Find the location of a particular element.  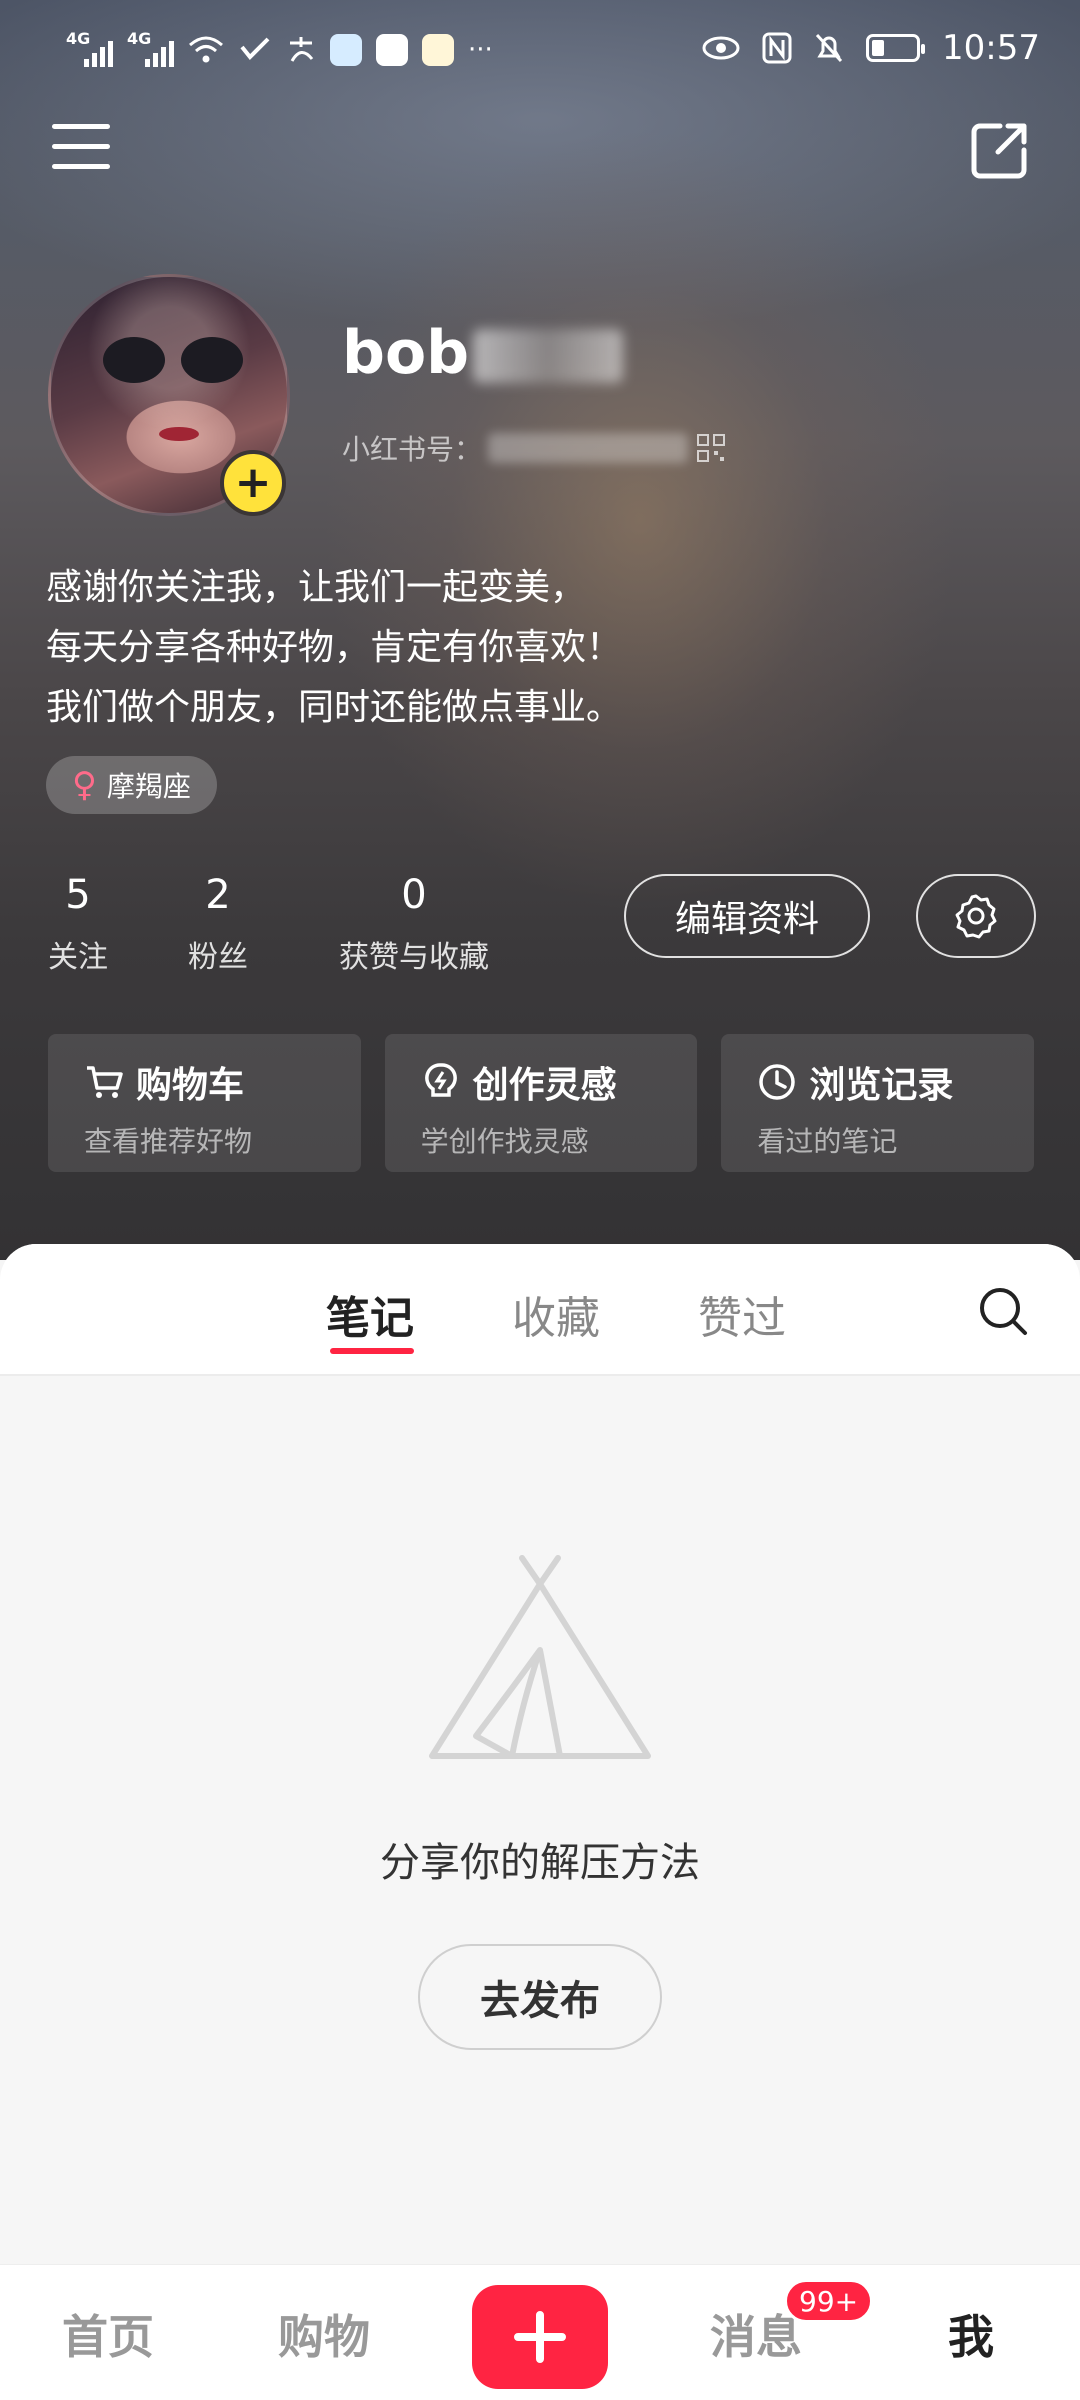

card-history: 浏览记录 看过的笔记 is located at coordinates (878, 1103).